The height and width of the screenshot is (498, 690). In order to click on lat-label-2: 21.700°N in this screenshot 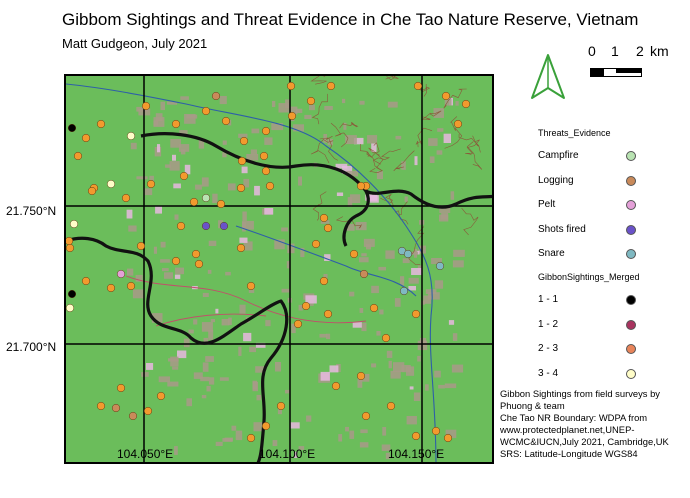, I will do `click(31, 347)`.